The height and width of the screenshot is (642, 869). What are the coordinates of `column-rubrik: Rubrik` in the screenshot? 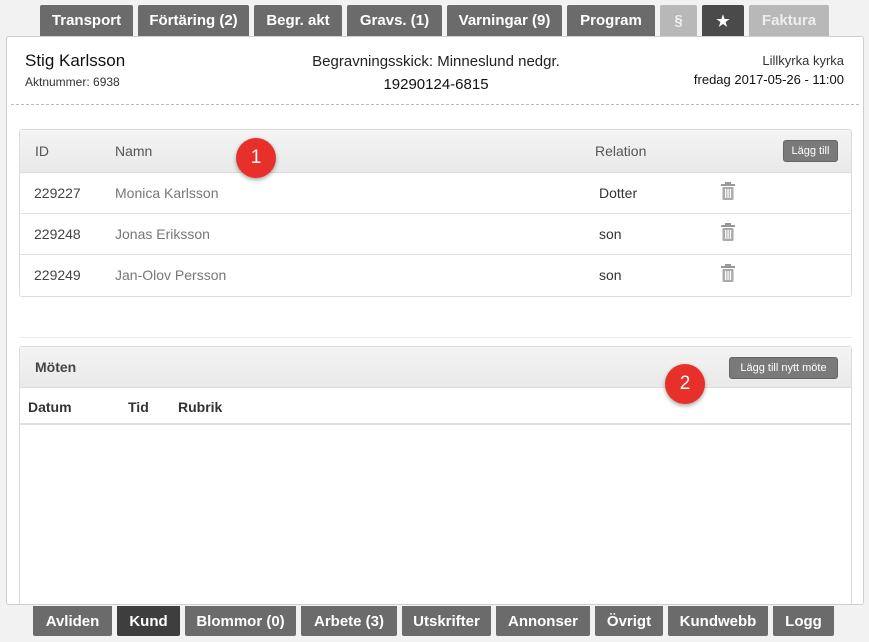 It's located at (200, 407).